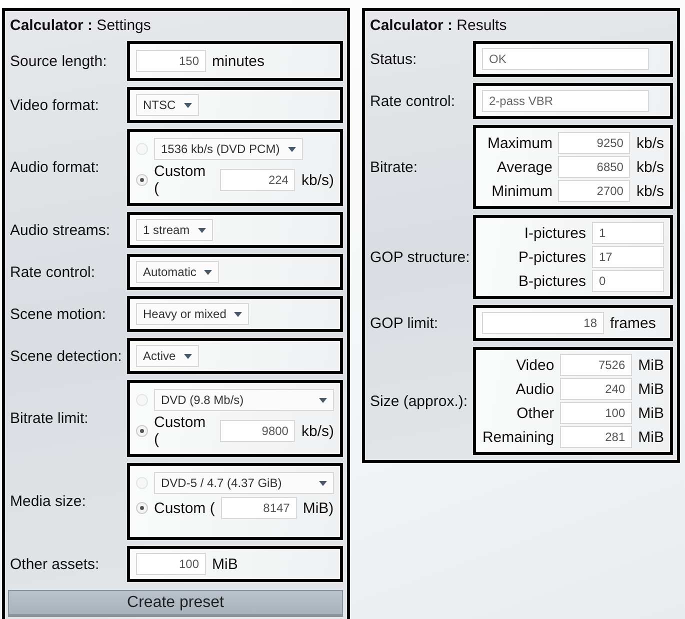 Image resolution: width=685 pixels, height=619 pixels. Describe the element at coordinates (628, 281) in the screenshot. I see `output-field: 0` at that location.